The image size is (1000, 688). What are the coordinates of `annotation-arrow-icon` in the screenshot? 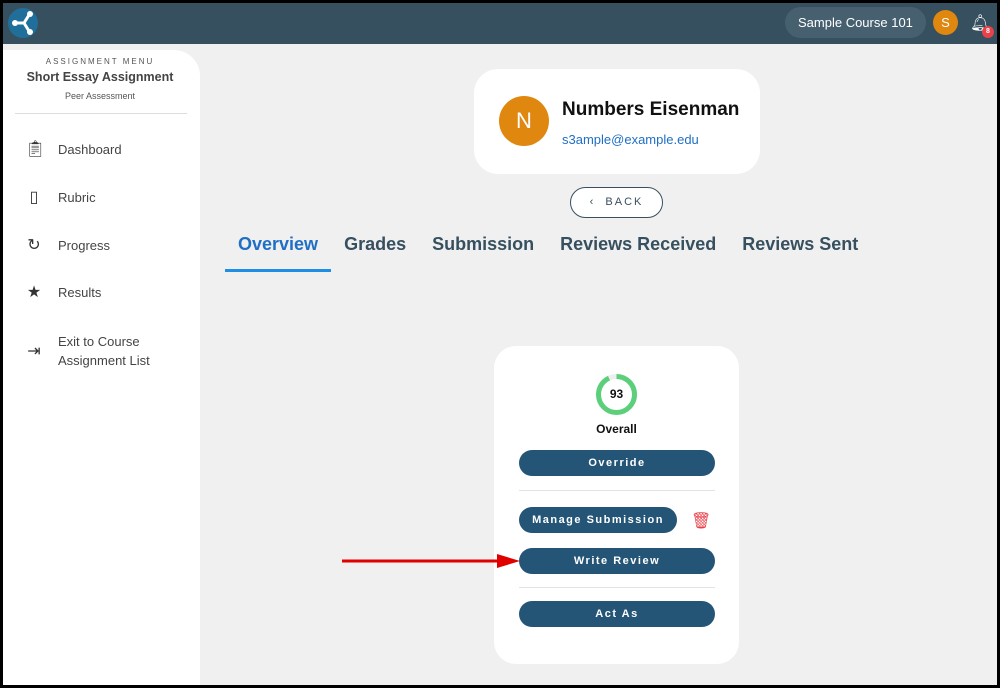 It's located at (431, 561).